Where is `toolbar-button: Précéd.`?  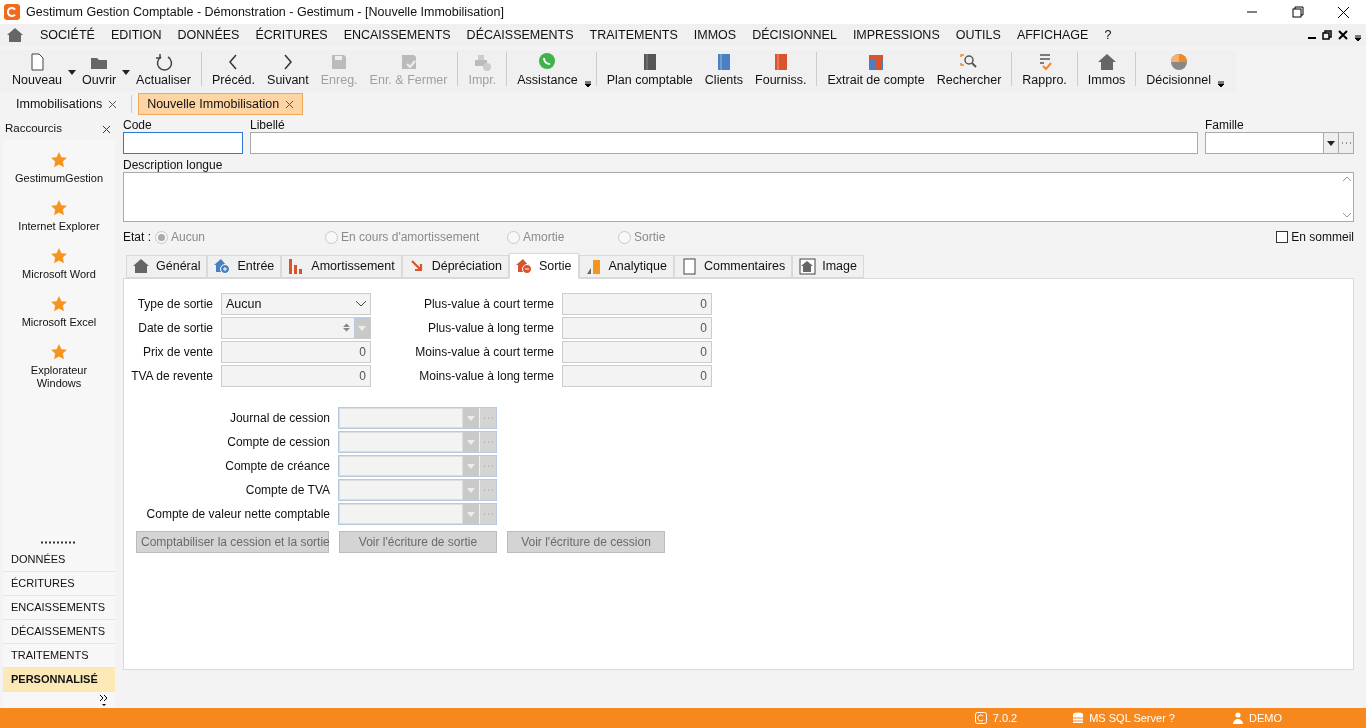 toolbar-button: Précéd. is located at coordinates (233, 70).